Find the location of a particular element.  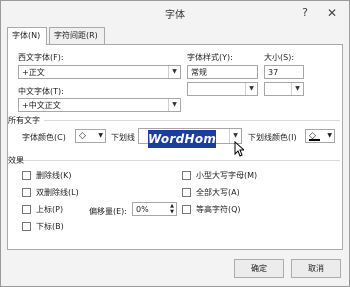

underline-label: 下划线 is located at coordinates (123, 137).